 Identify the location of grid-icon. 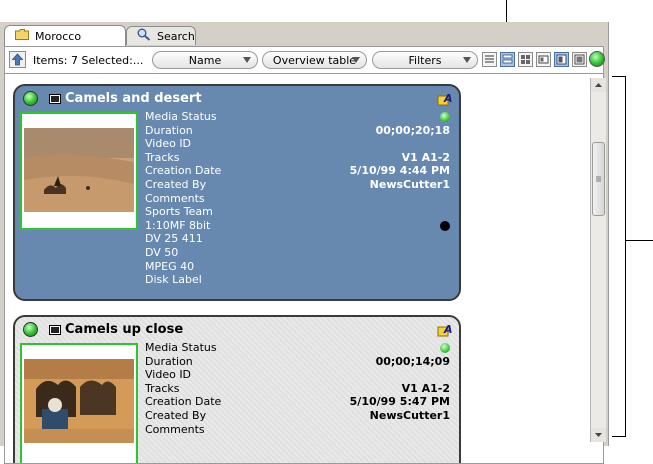
(525, 59).